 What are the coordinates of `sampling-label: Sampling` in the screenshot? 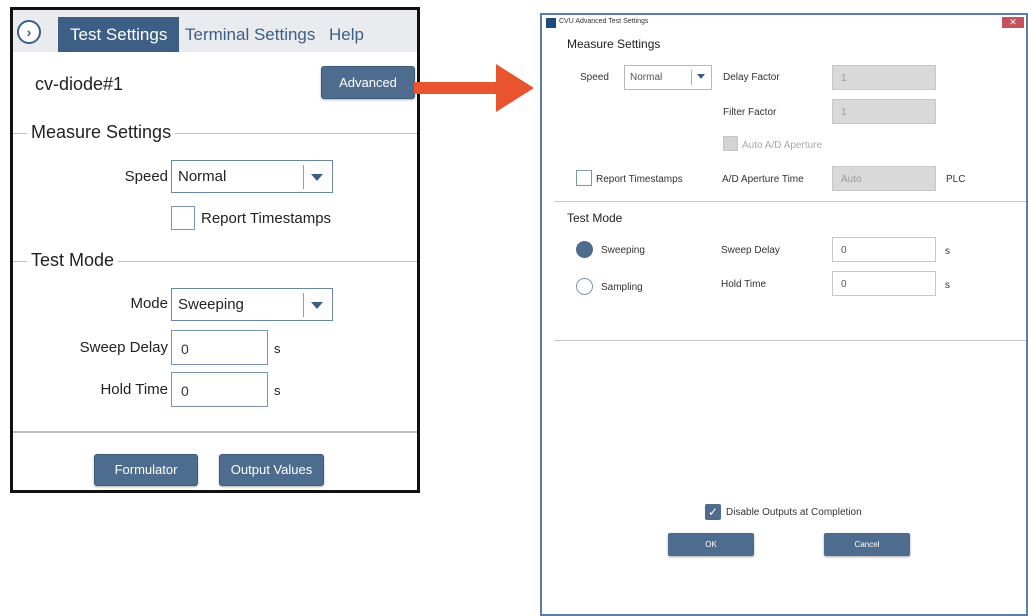 It's located at (622, 287).